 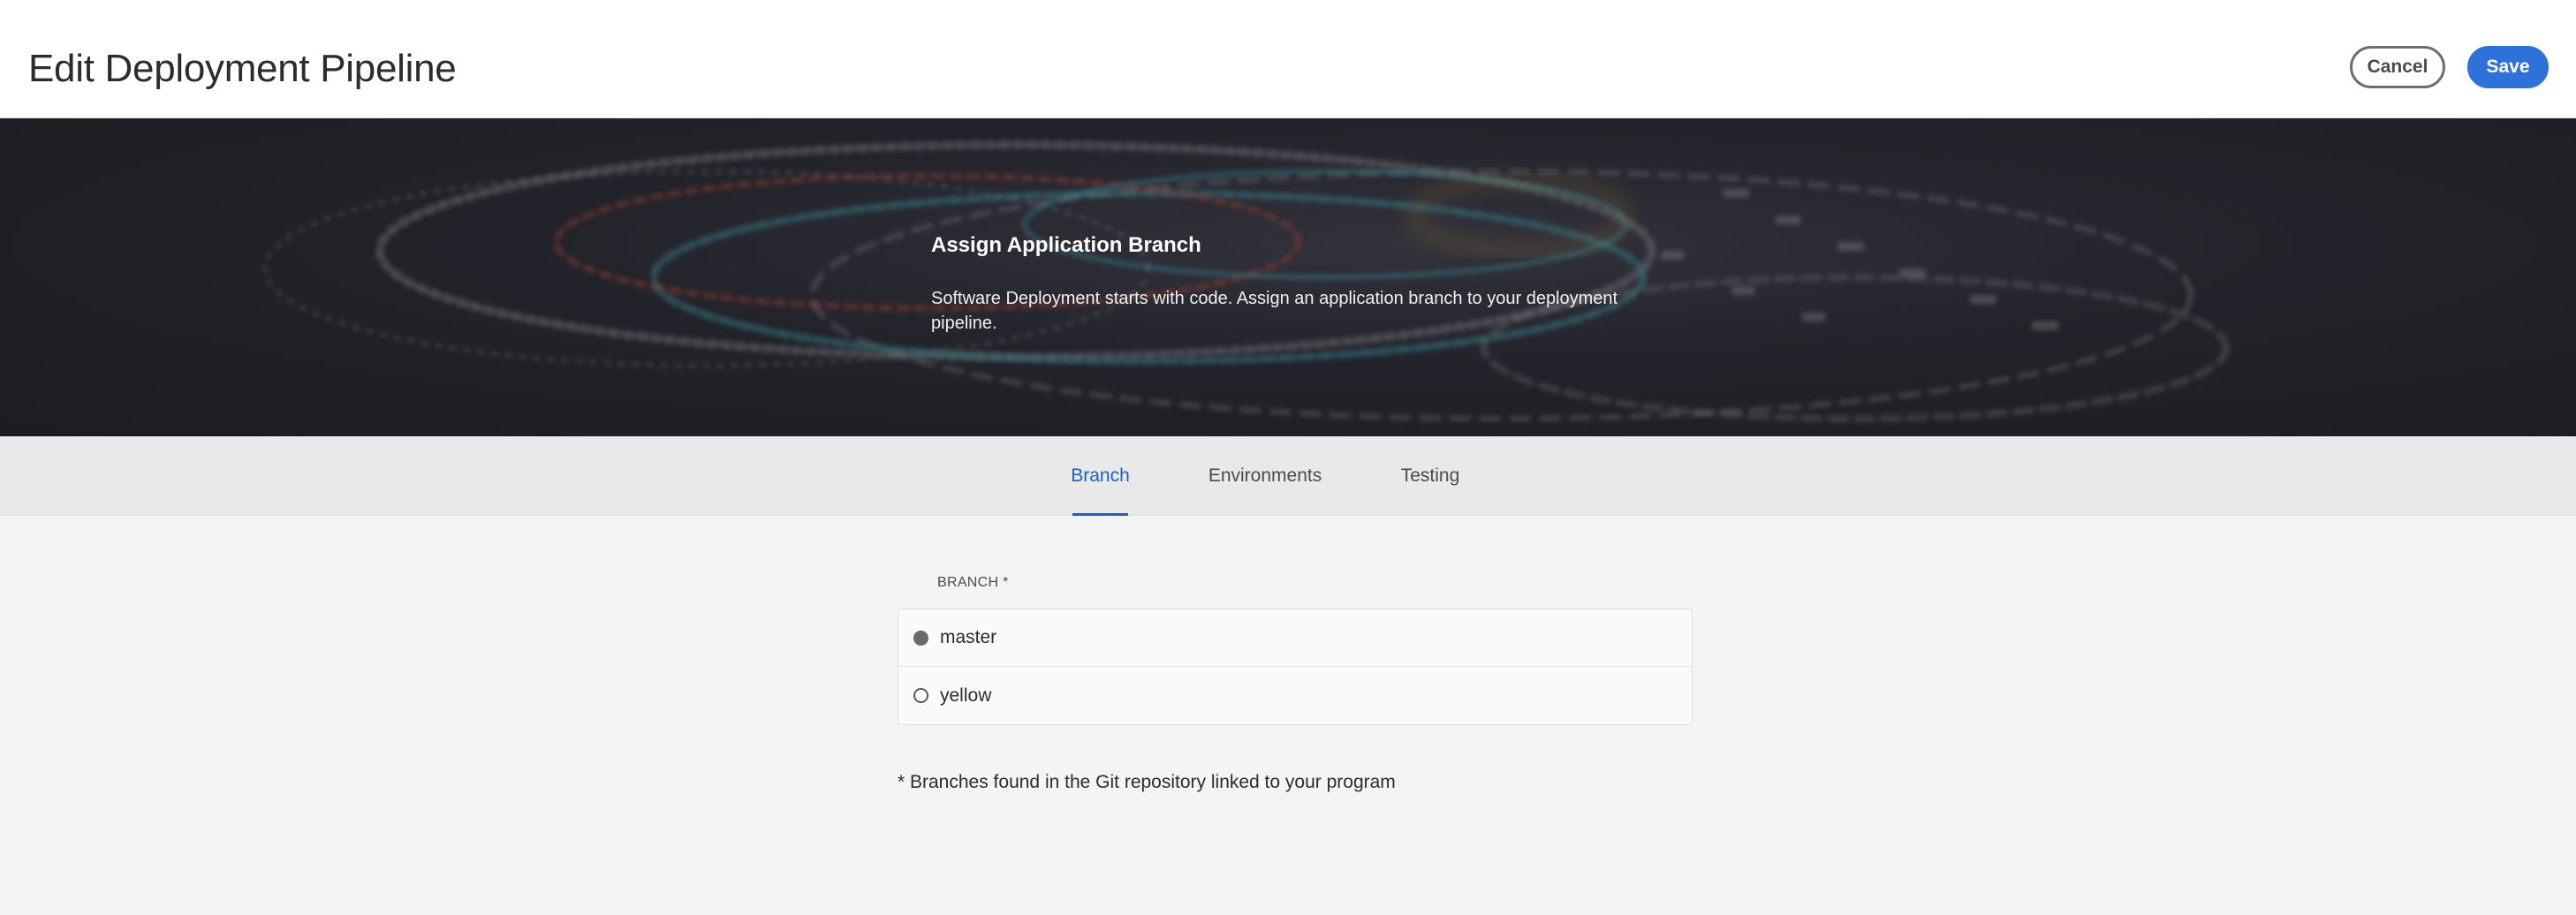 I want to click on branch-option-yellow: yellow, so click(x=1295, y=695).